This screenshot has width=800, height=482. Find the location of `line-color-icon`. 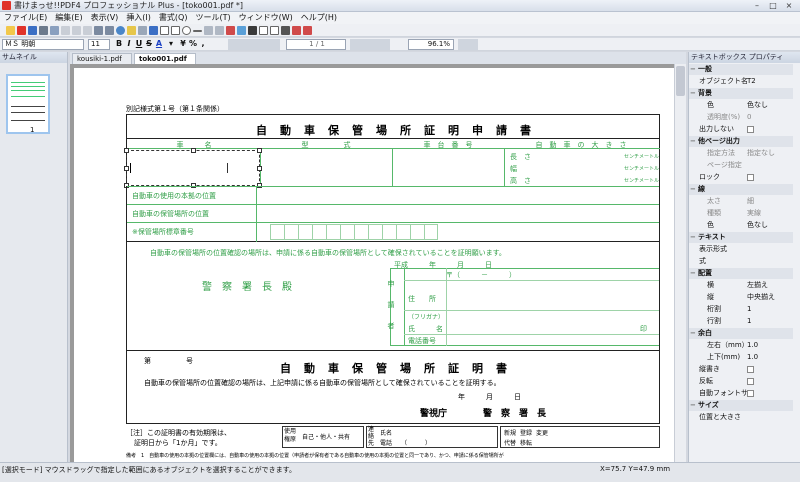

line-color-icon is located at coordinates (274, 30).